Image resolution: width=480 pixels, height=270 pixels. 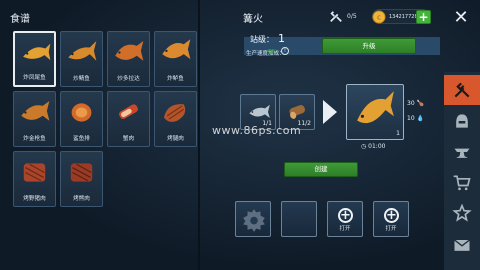 What do you see at coordinates (401, 16) in the screenshot?
I see `coin-bar: c 1342177280 +` at bounding box center [401, 16].